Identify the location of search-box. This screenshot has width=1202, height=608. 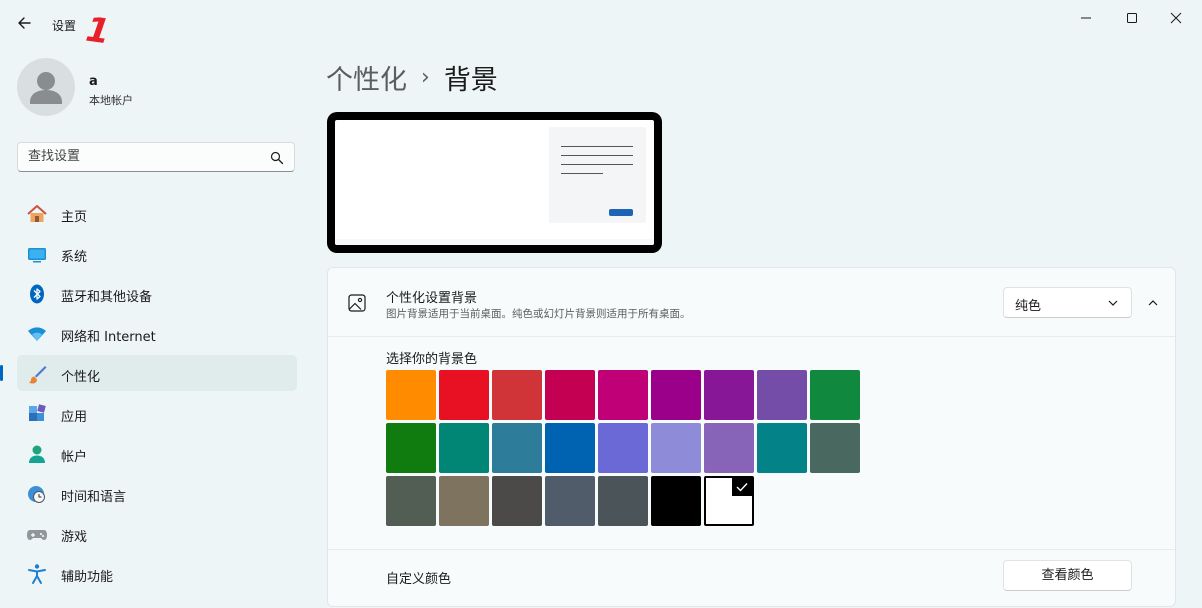
(156, 157).